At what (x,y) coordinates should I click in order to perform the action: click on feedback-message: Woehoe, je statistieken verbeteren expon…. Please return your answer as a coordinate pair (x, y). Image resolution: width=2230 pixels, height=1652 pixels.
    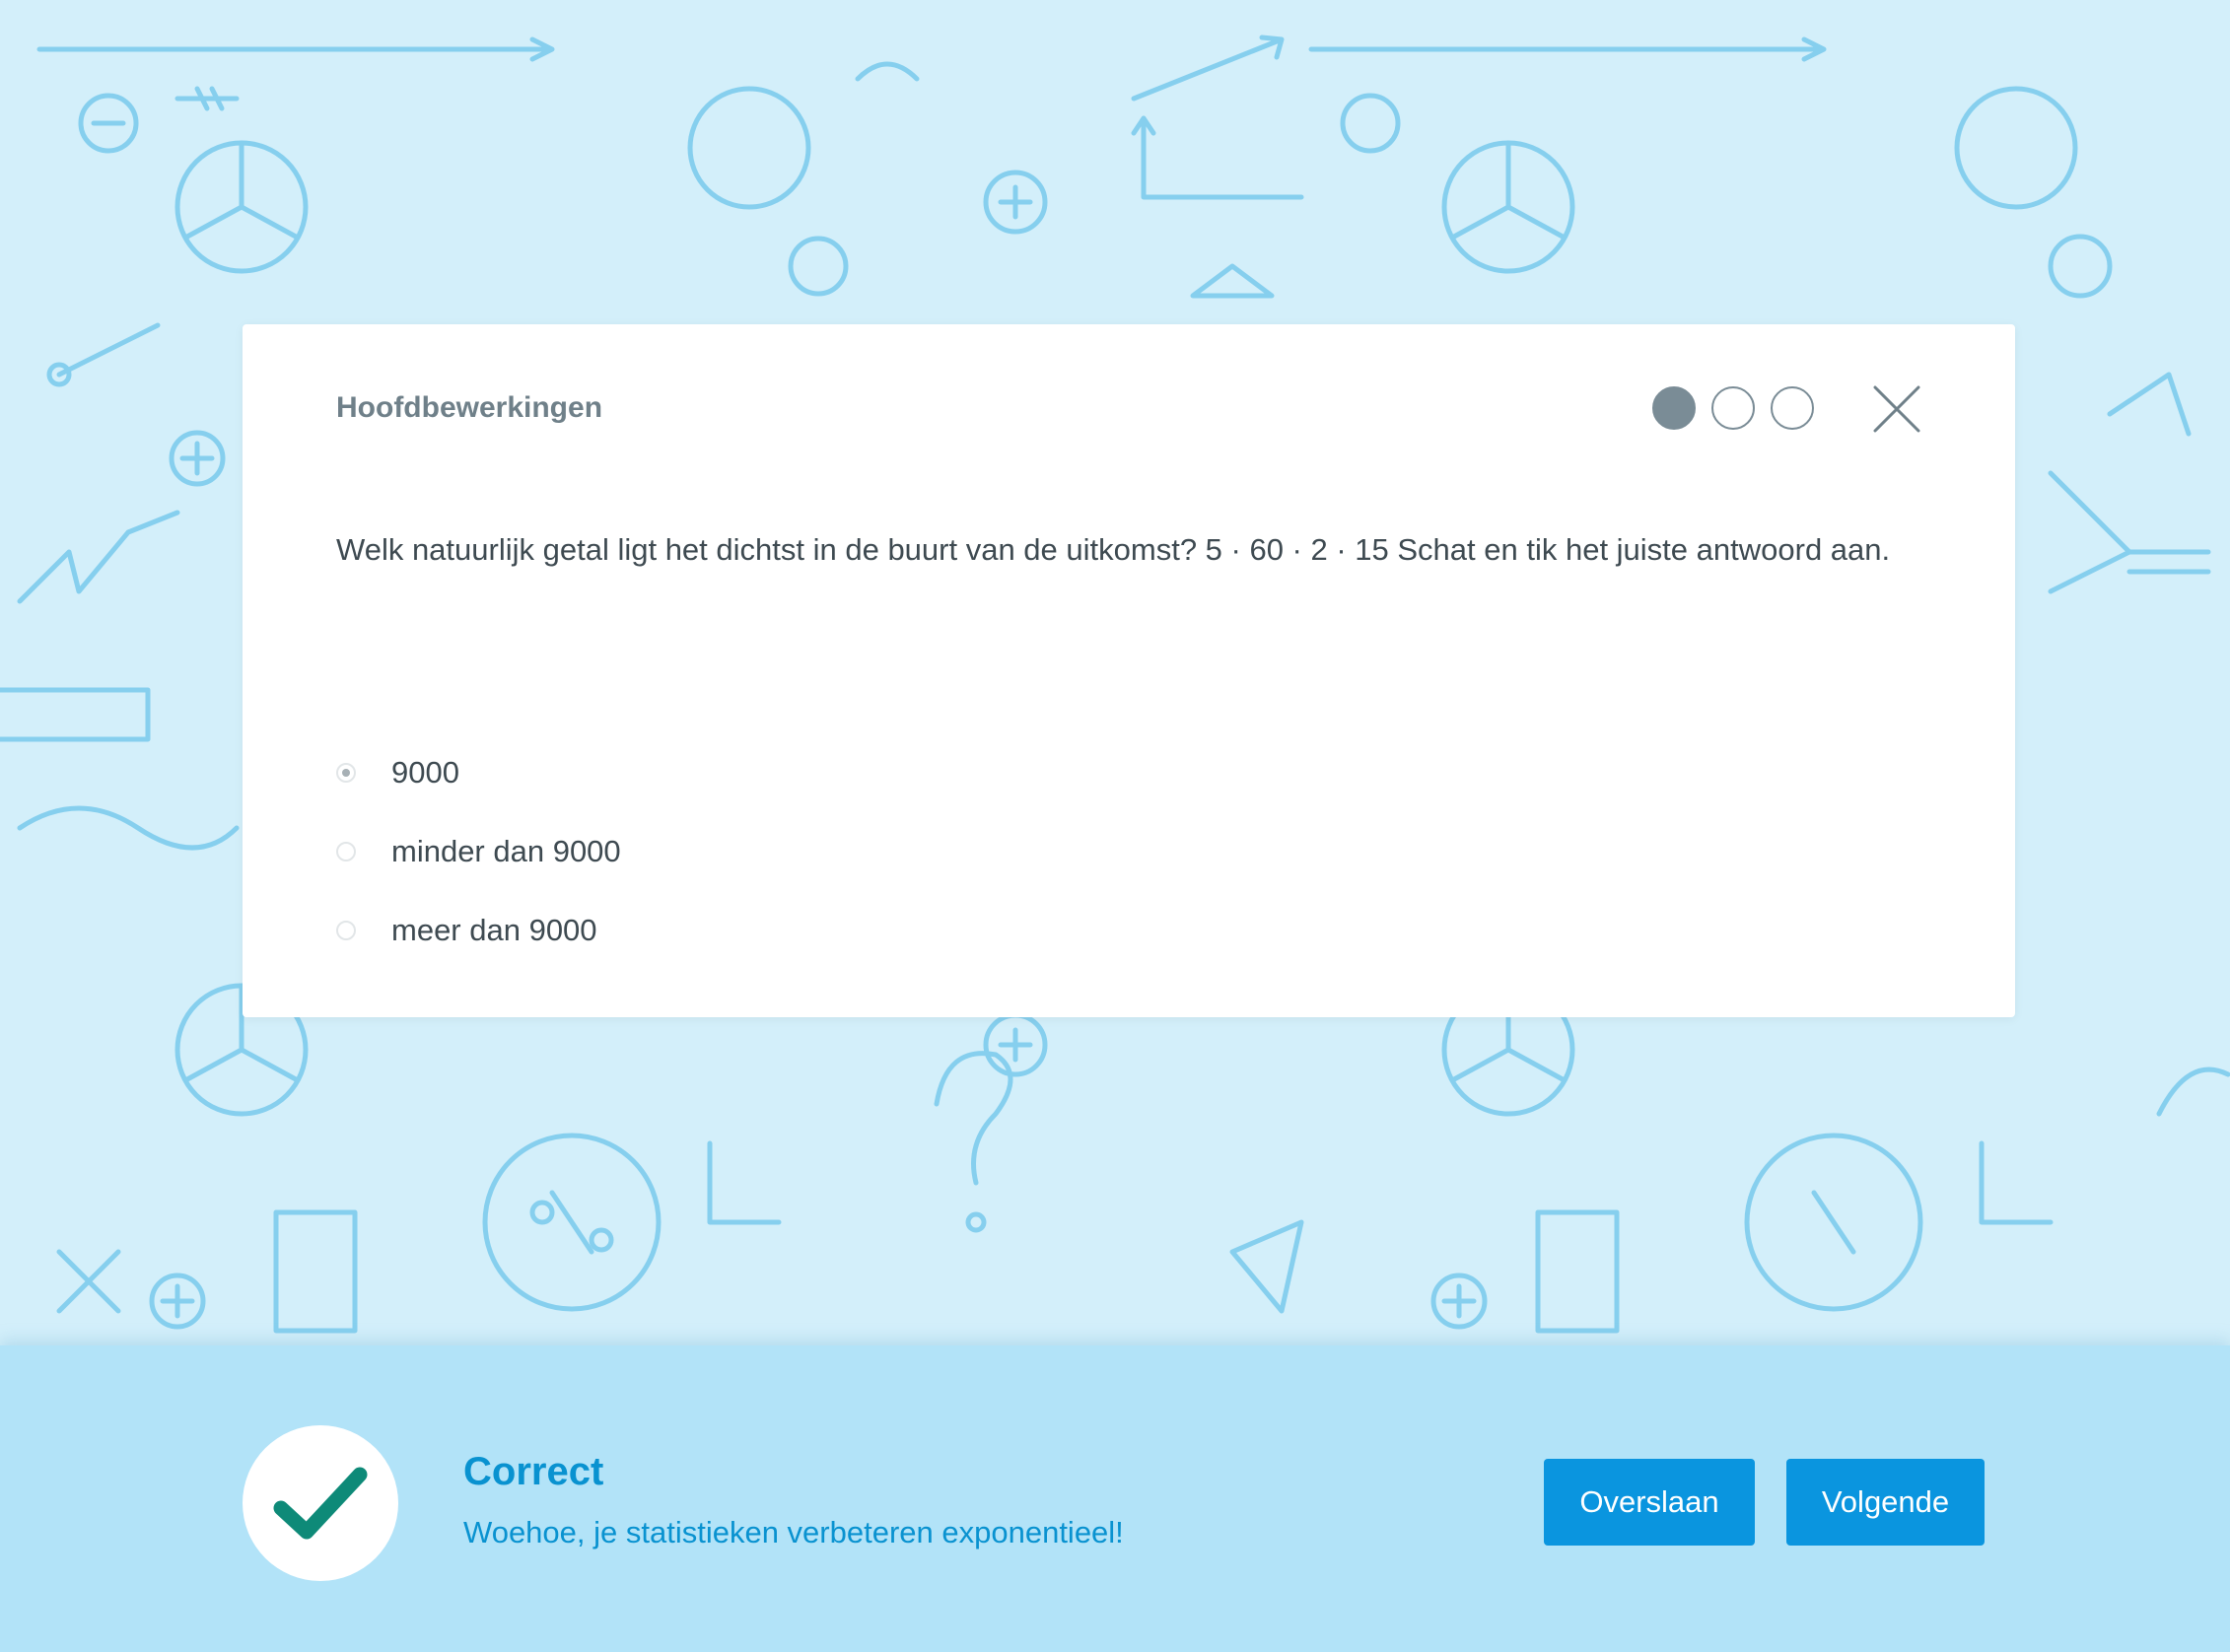
    Looking at the image, I should click on (793, 1532).